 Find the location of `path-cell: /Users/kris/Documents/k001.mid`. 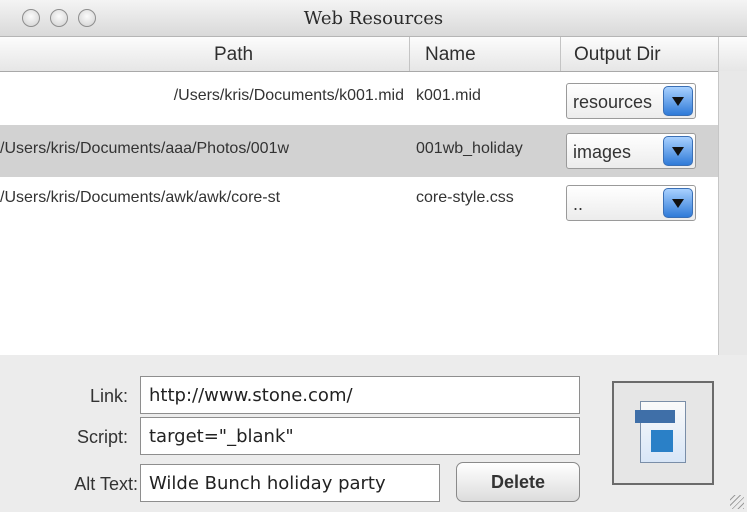

path-cell: /Users/kris/Documents/k001.mid is located at coordinates (288, 95).